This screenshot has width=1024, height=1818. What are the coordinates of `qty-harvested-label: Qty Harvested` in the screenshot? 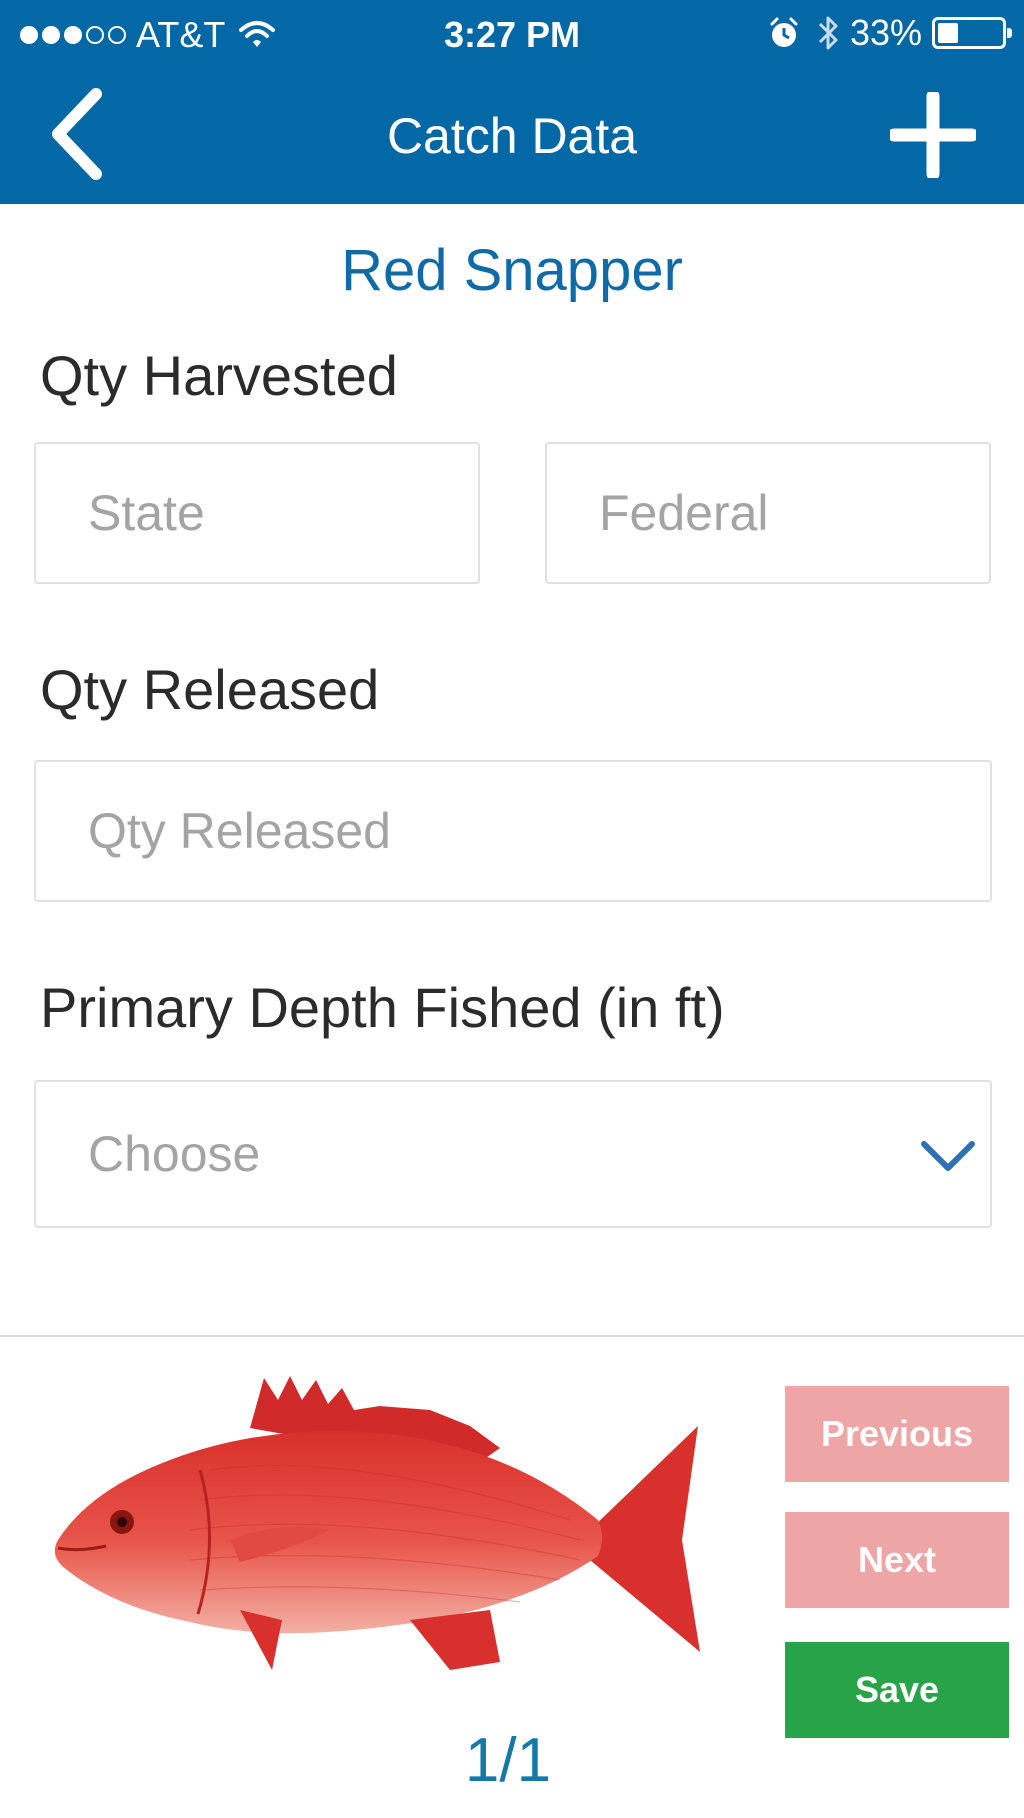 It's located at (219, 375).